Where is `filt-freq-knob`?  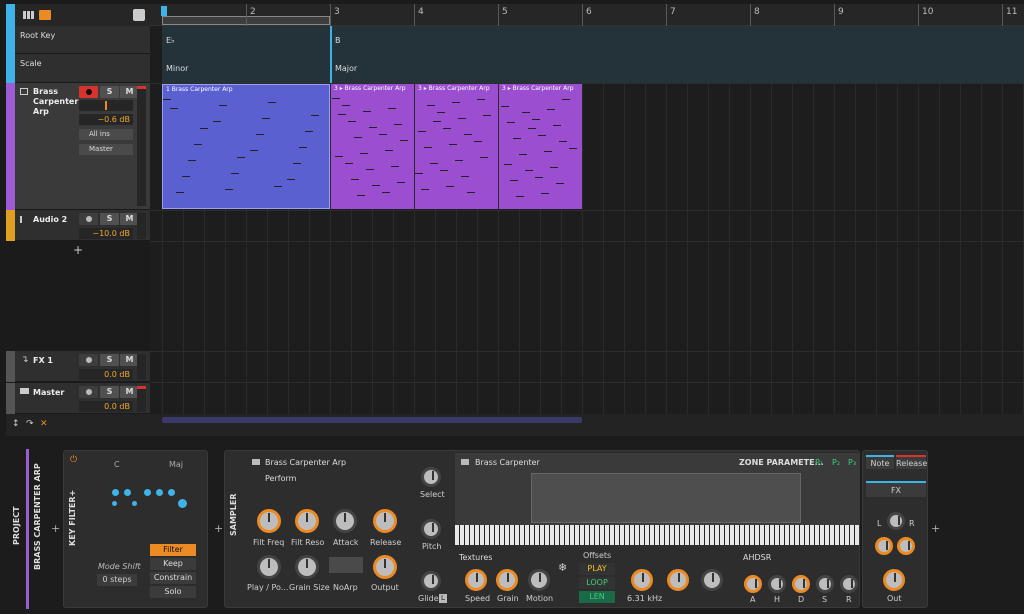
filt-freq-knob is located at coordinates (269, 521).